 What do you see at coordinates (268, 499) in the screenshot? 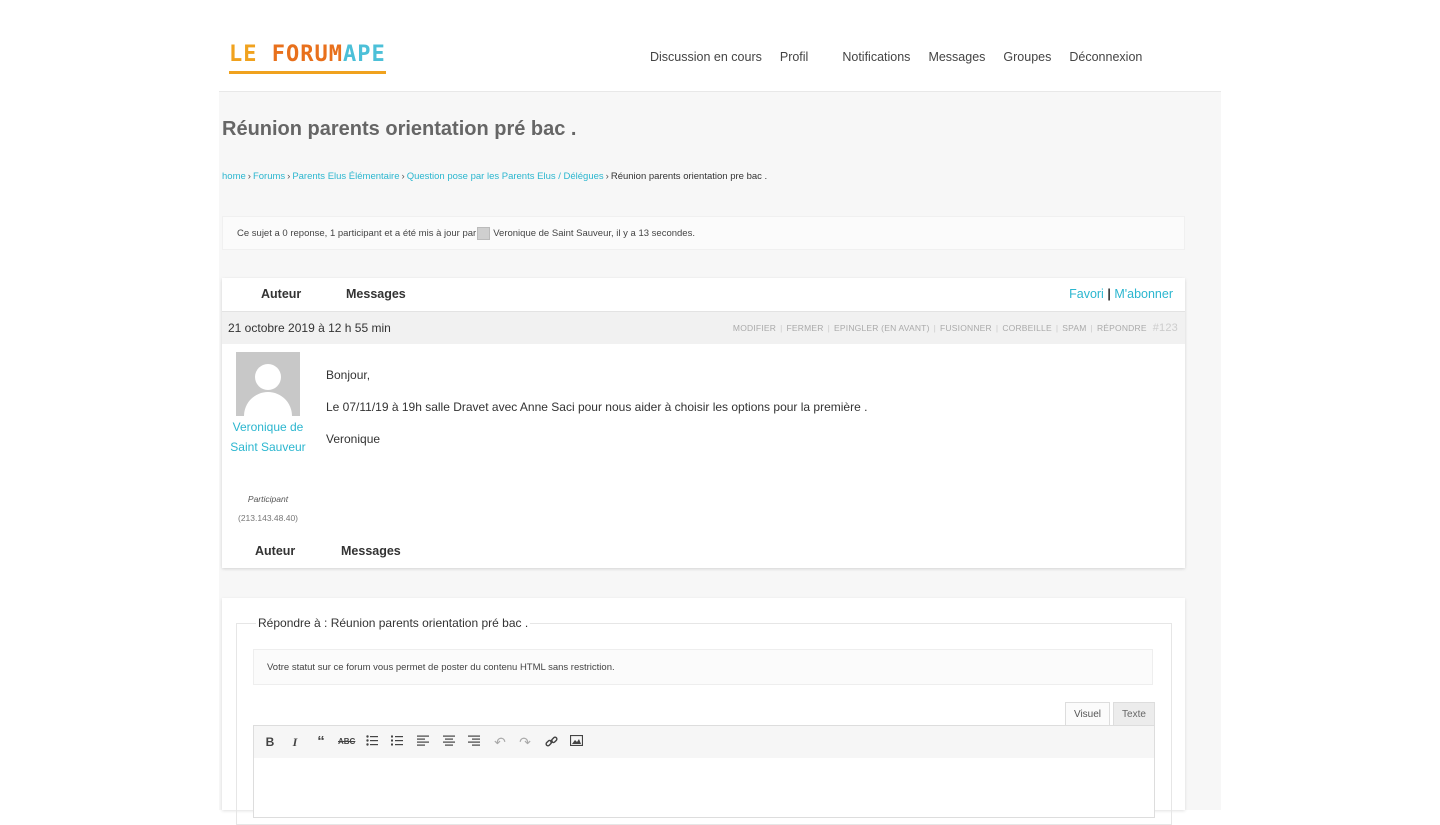
I see `author-role: Participant` at bounding box center [268, 499].